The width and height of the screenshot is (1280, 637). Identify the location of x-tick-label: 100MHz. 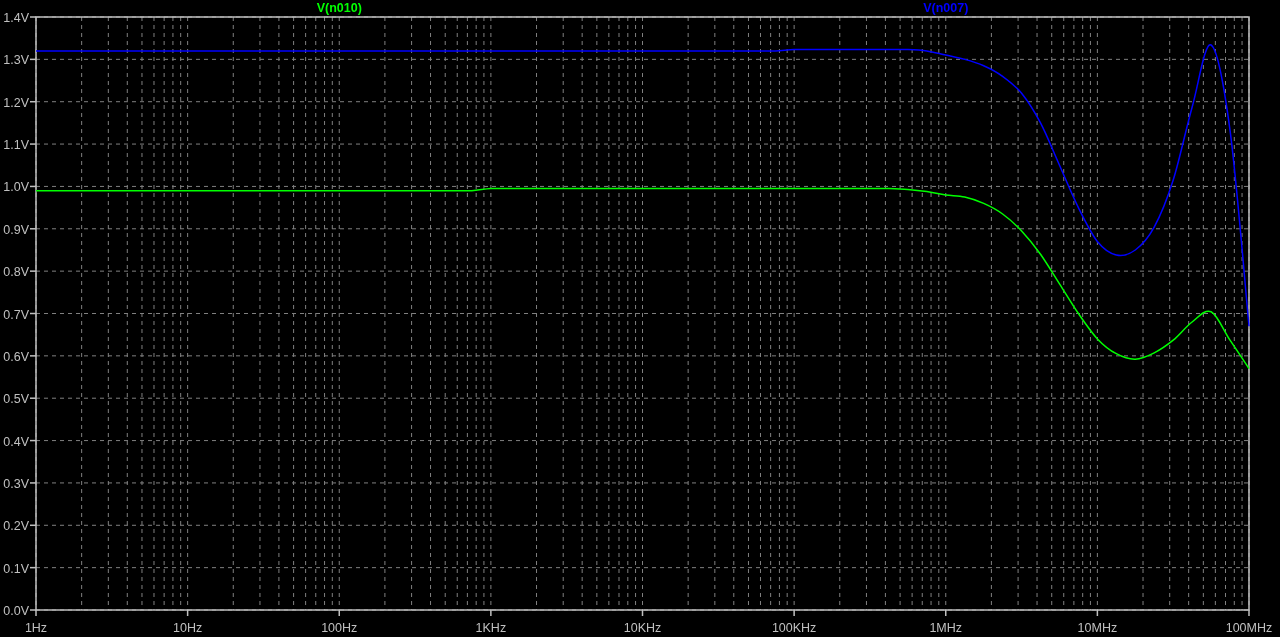
(1249, 628).